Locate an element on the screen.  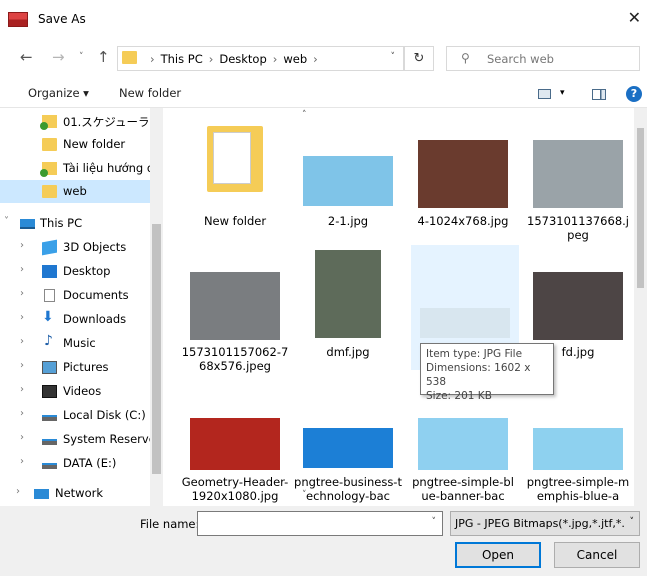
file-list-scroll-thumb is located at coordinates (640, 208).